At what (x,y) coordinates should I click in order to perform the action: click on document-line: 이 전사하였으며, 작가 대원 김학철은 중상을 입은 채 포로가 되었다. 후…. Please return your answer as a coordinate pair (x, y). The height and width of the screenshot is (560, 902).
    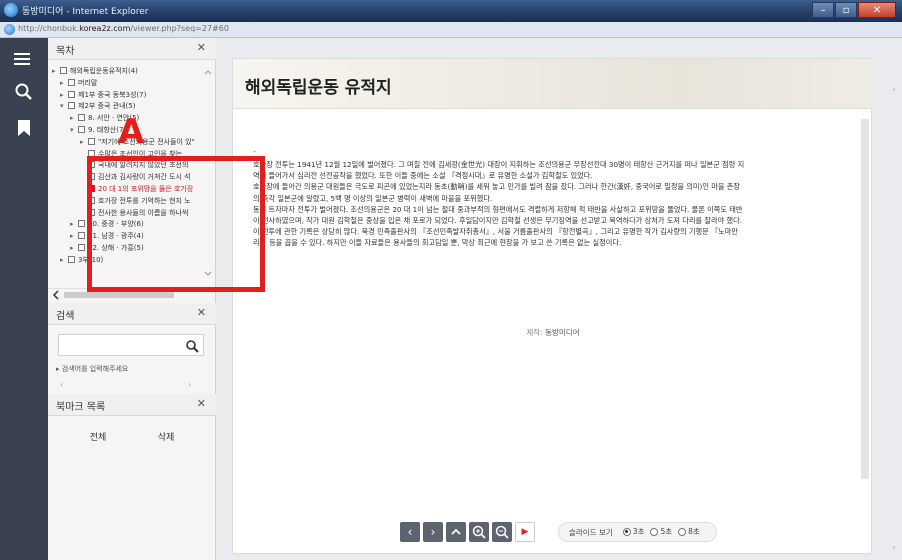
    Looking at the image, I should click on (497, 221).